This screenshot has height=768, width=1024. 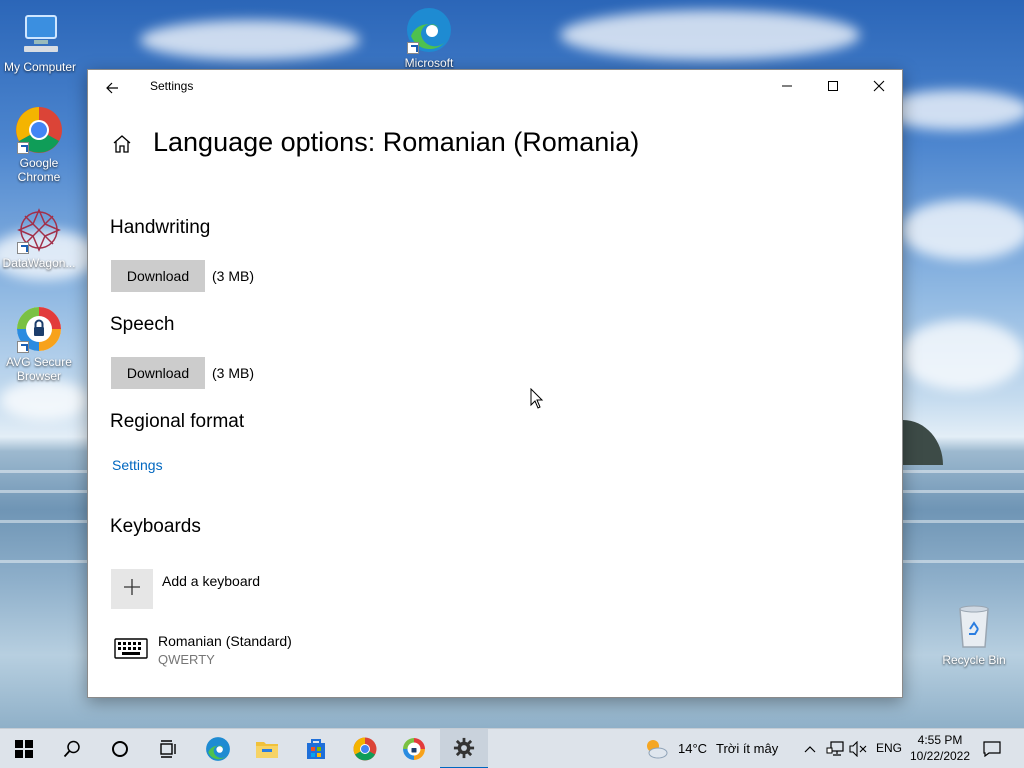 I want to click on notifications-button, so click(x=992, y=748).